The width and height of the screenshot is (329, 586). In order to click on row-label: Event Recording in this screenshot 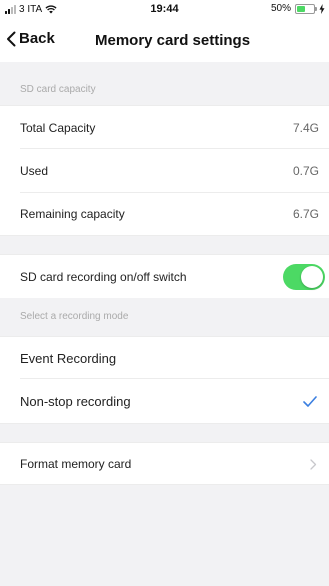, I will do `click(68, 358)`.